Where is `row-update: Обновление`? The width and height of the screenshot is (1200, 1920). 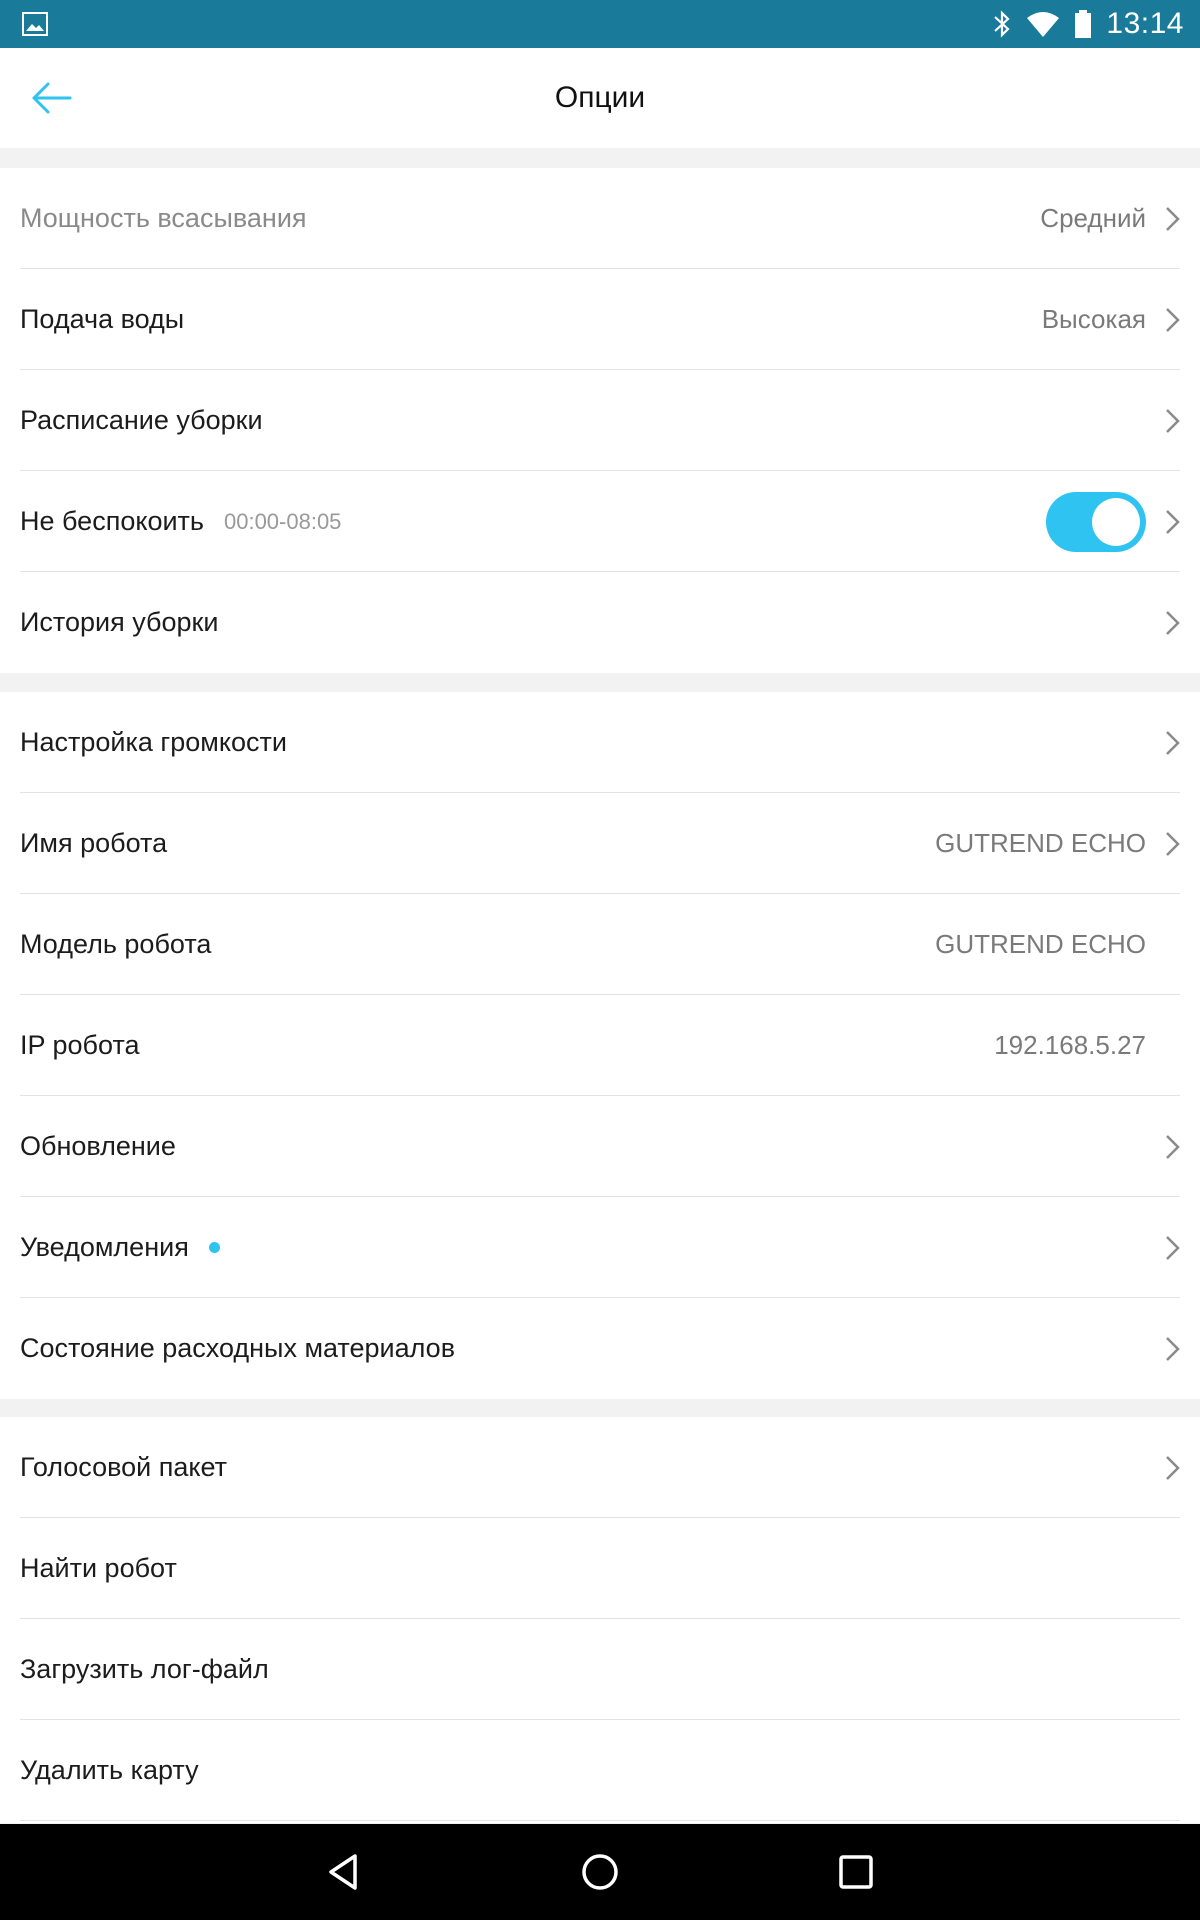
row-update: Обновление is located at coordinates (600, 1146).